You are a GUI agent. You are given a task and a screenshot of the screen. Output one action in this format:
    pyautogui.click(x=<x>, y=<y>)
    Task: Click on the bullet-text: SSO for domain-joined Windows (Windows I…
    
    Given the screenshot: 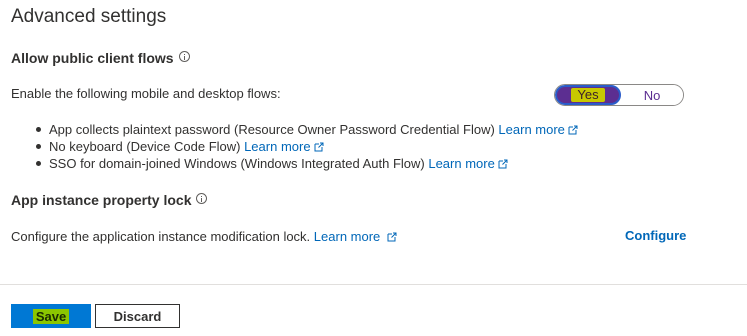 What is the action you would take?
    pyautogui.click(x=239, y=163)
    